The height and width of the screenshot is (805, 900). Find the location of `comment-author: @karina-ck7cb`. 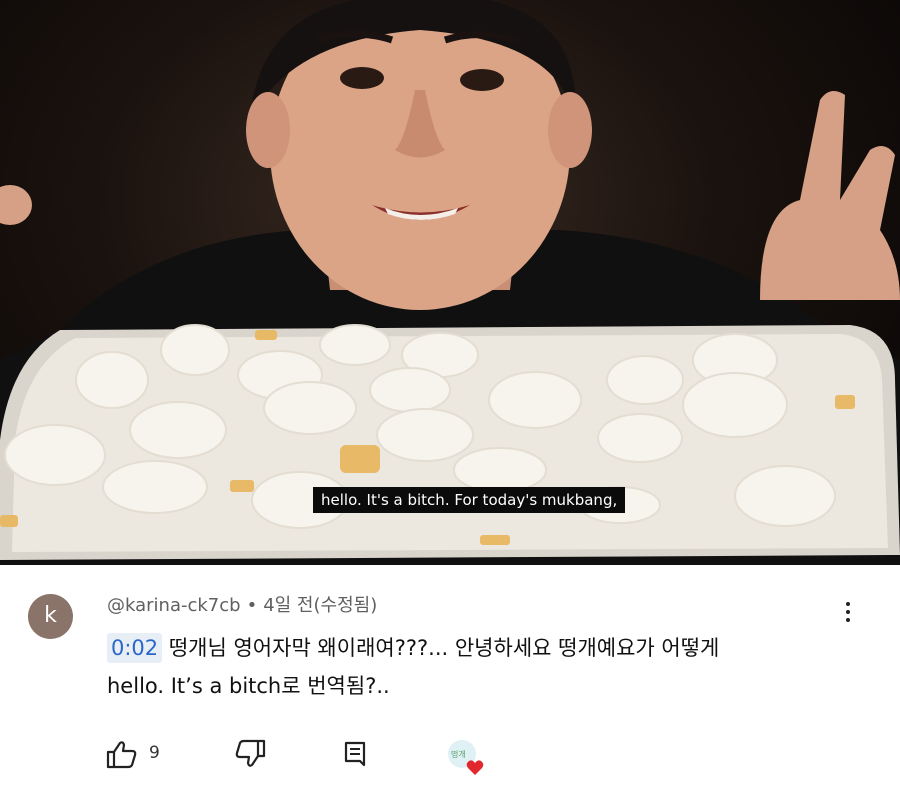

comment-author: @karina-ck7cb is located at coordinates (174, 605).